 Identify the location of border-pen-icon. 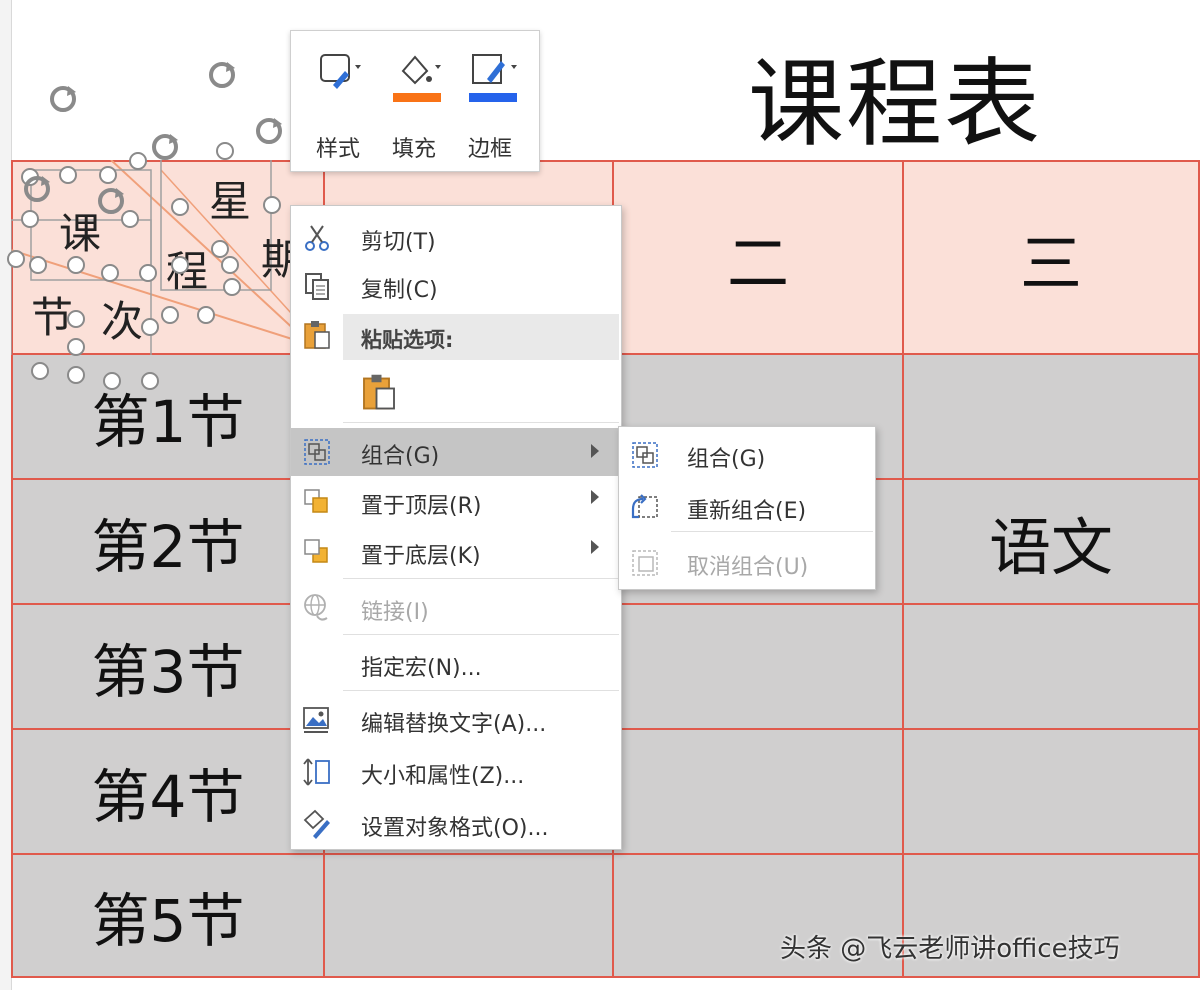
(493, 78).